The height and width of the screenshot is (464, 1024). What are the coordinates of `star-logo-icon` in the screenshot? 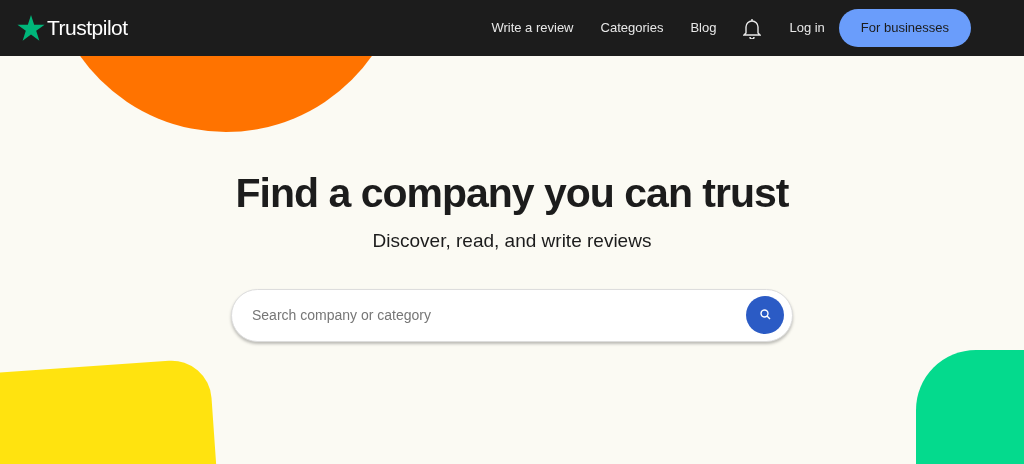 It's located at (31, 28).